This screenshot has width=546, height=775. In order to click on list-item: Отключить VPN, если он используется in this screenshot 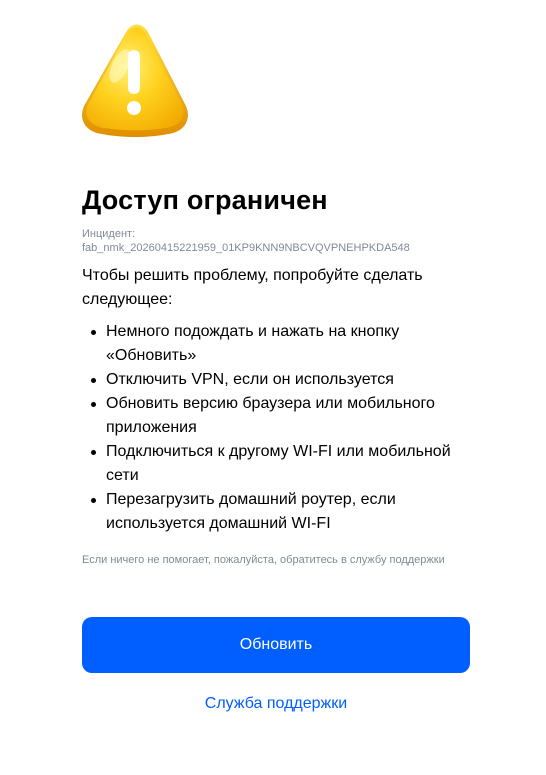, I will do `click(276, 380)`.